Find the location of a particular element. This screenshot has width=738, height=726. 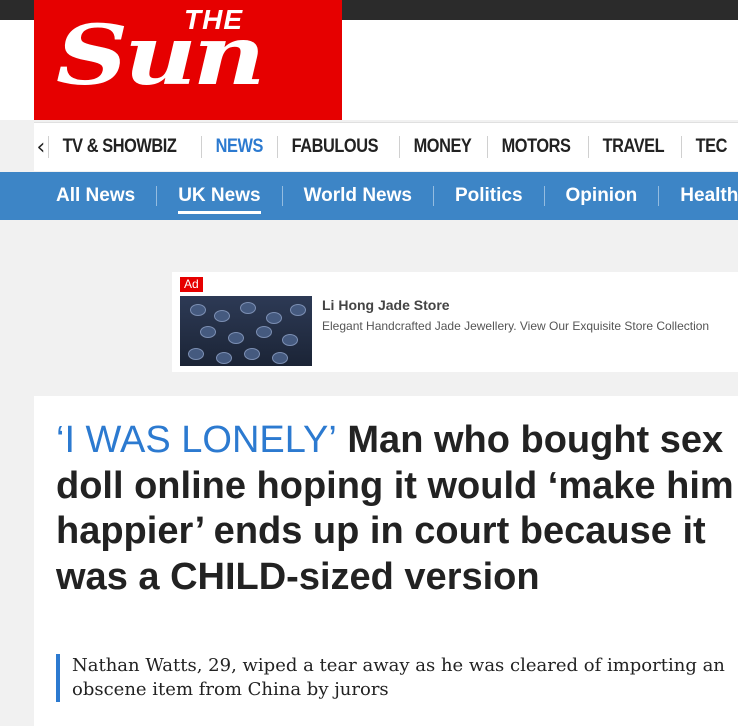

subnav-politics: Politics is located at coordinates (488, 195).